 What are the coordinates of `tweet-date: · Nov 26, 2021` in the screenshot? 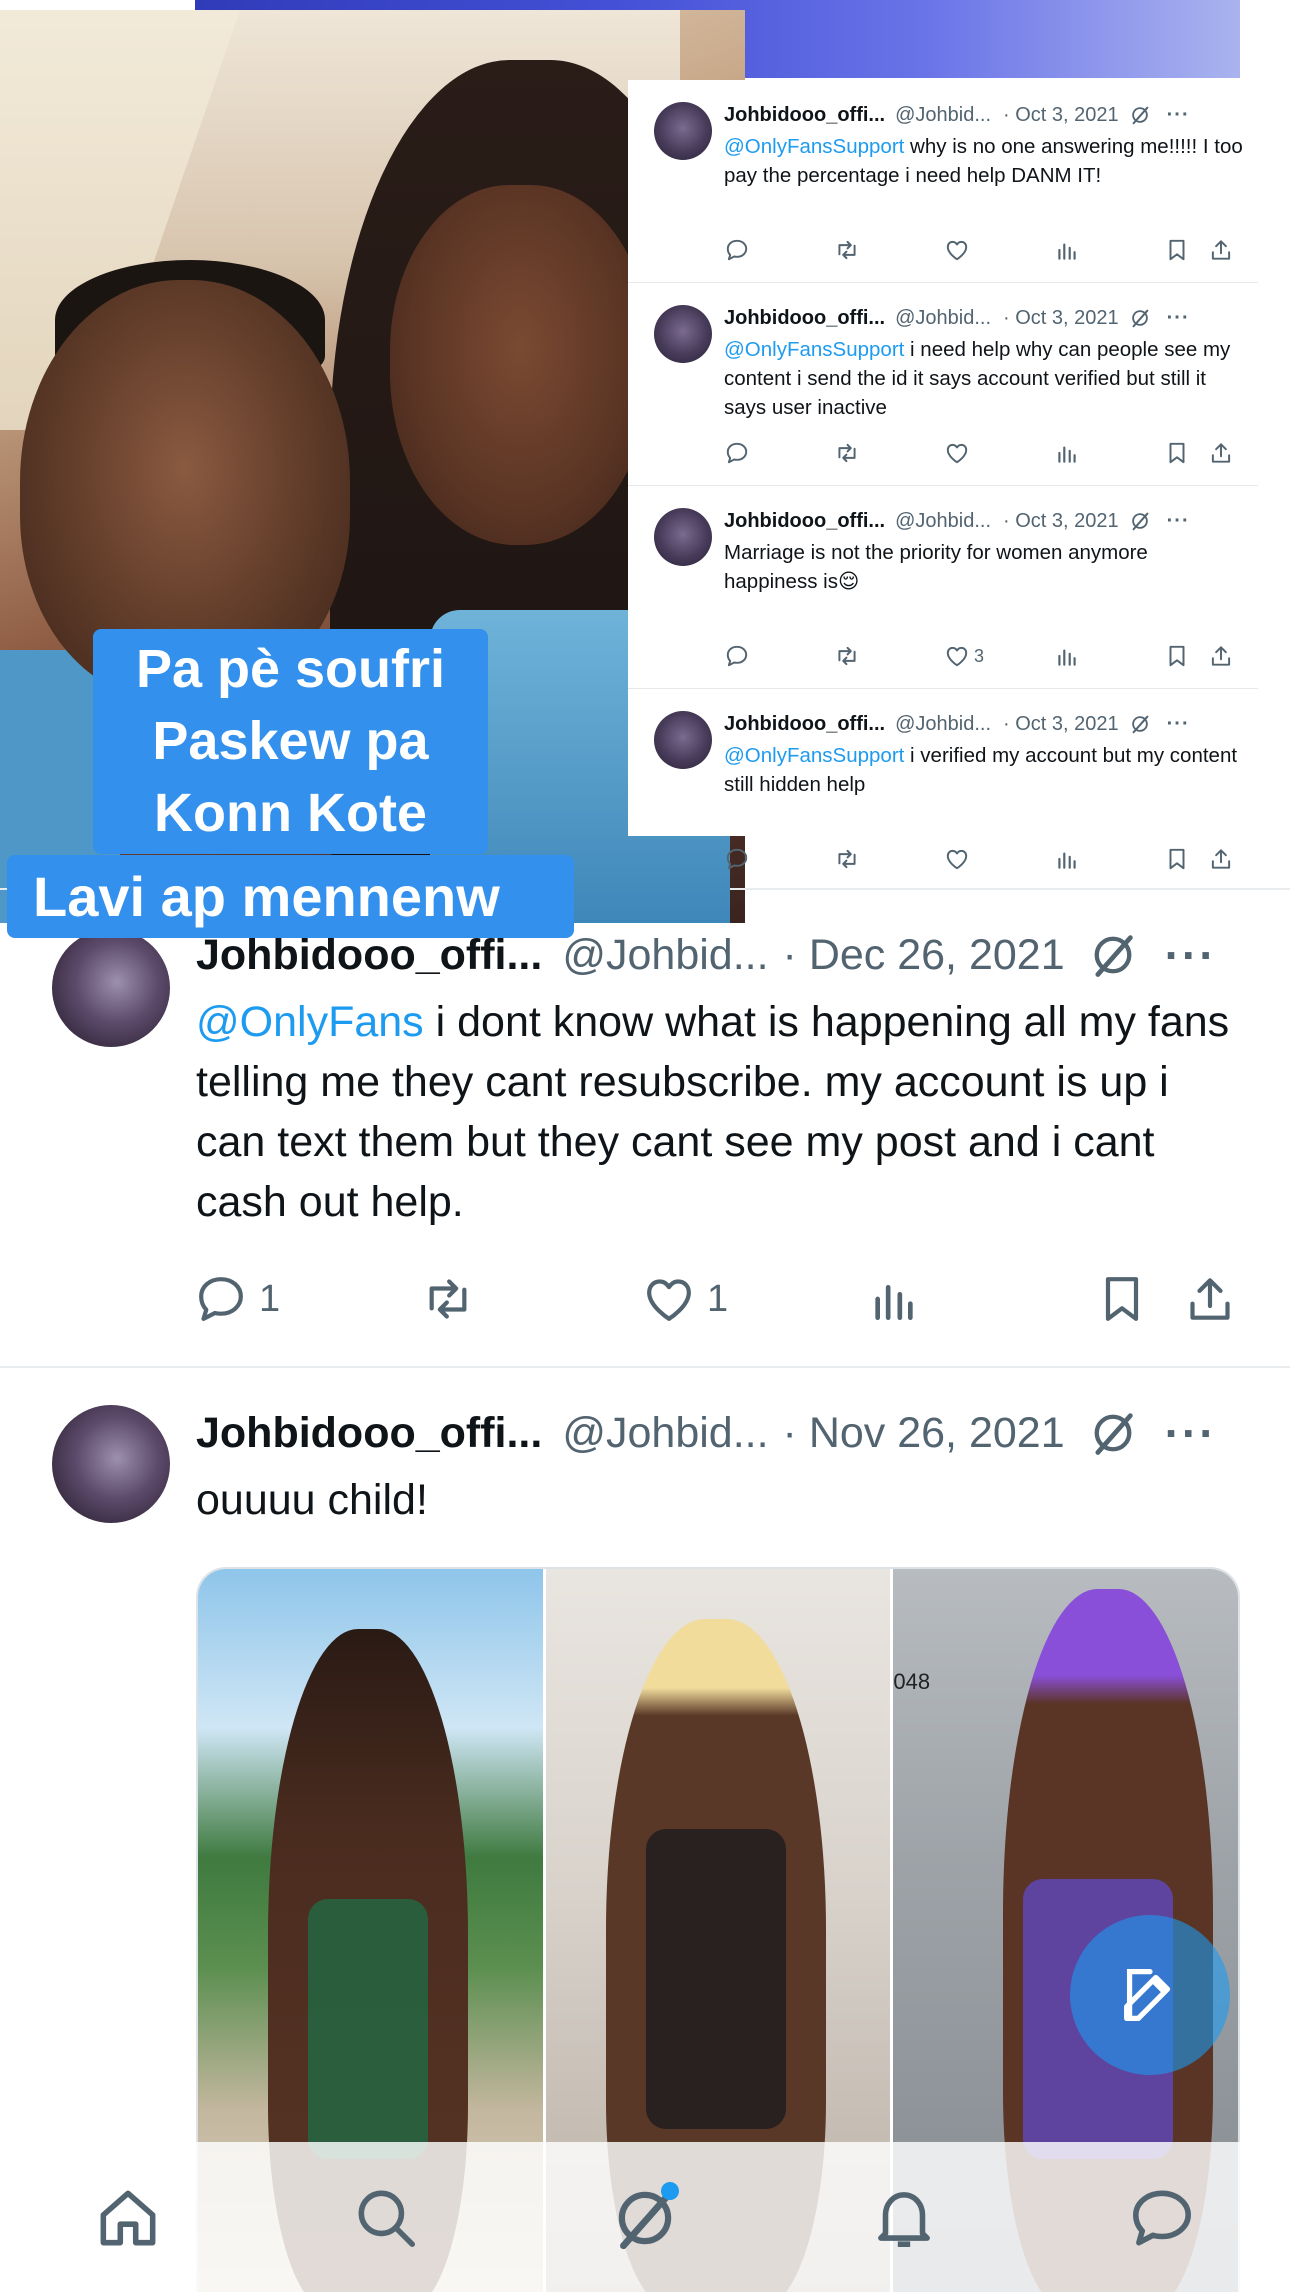 It's located at (924, 1433).